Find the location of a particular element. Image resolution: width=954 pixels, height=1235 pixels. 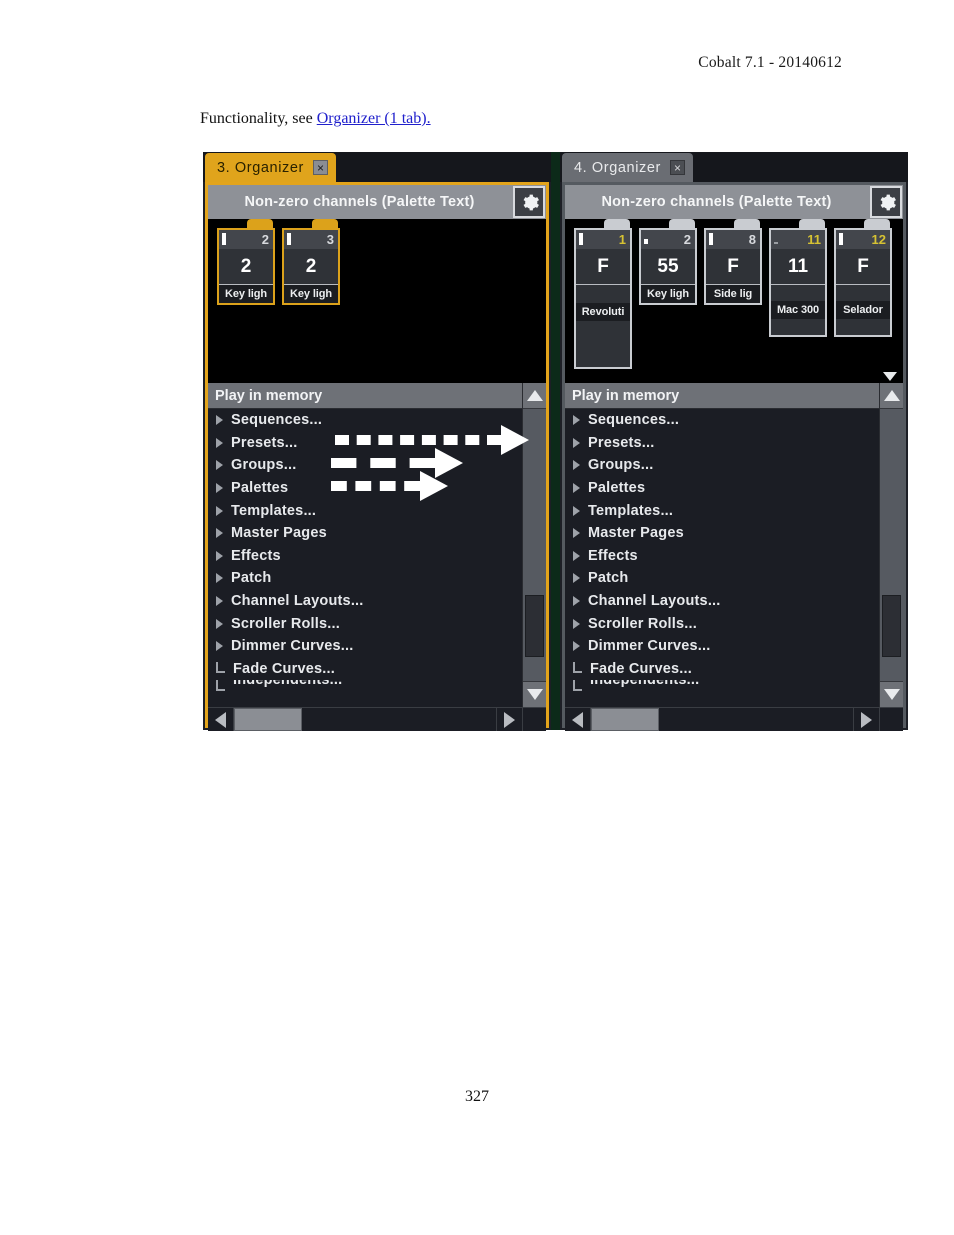

list-item-label: Patch is located at coordinates (608, 578).